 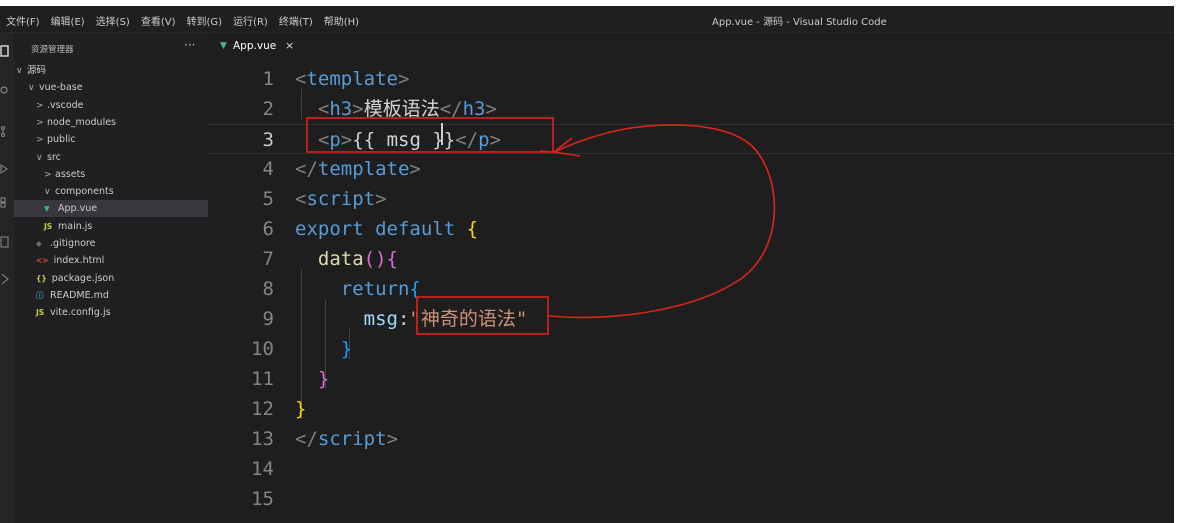 I want to click on tree-item: > public, so click(x=111, y=139).